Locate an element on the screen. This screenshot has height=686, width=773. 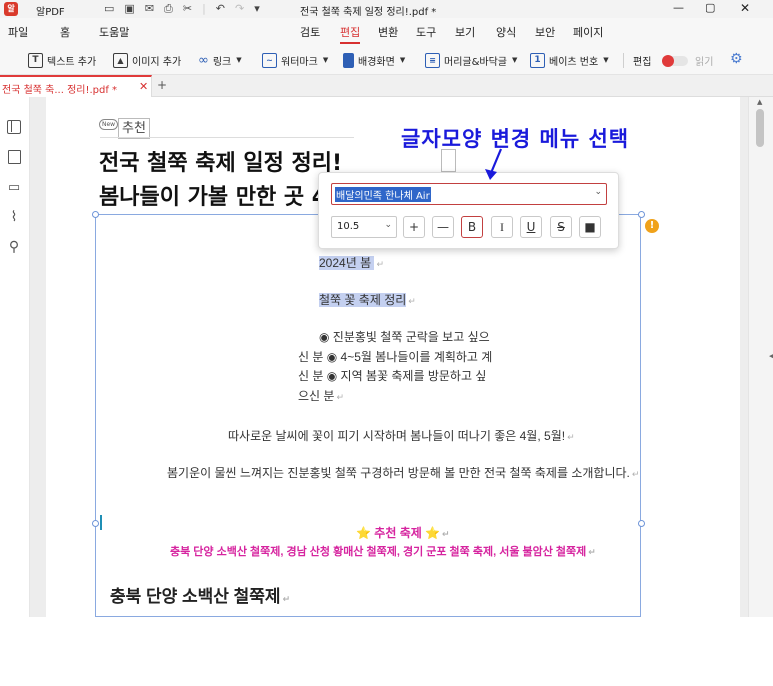
bullet-line-2: 신 분 ◉ 4~5월 봄나들이를 계획하고 계 is located at coordinates (395, 356).